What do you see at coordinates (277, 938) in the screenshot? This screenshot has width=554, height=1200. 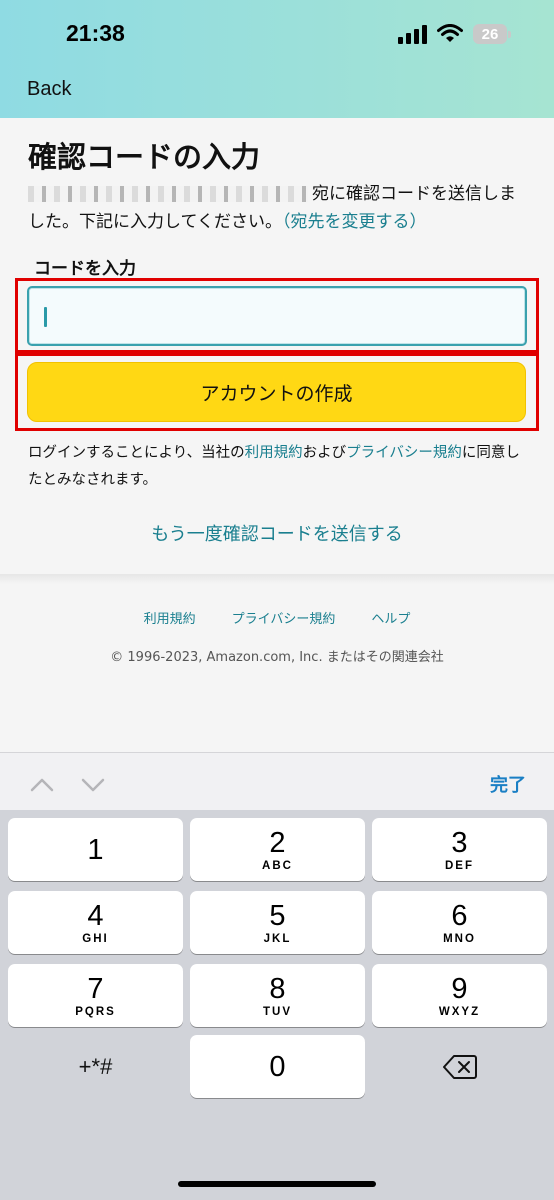 I see `key-5-letters: JKL` at bounding box center [277, 938].